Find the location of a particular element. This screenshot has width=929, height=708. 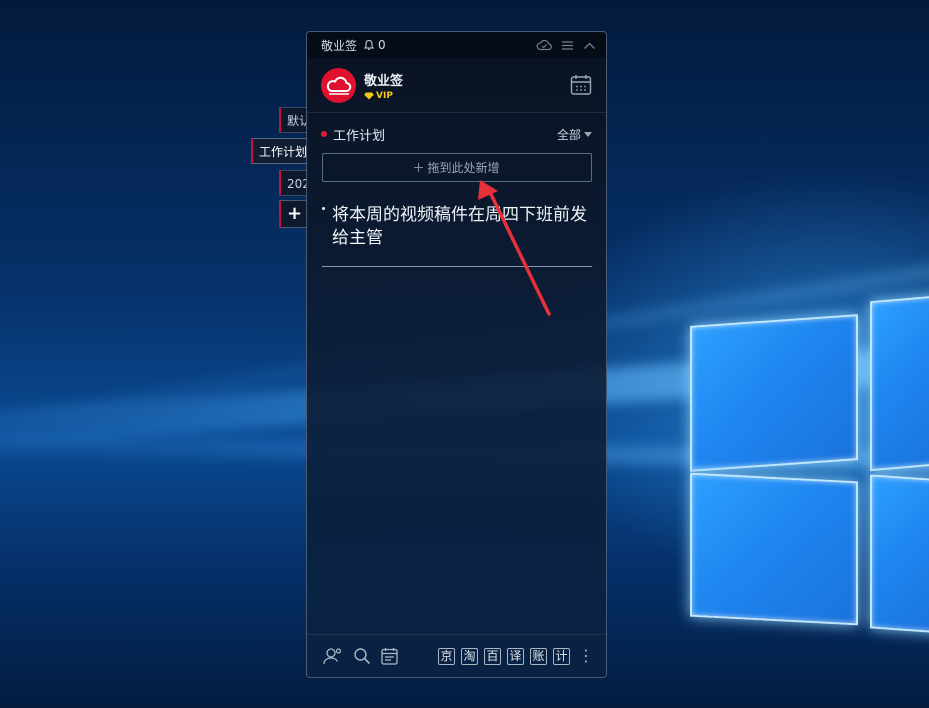

annotation-arrow is located at coordinates (514, 248).